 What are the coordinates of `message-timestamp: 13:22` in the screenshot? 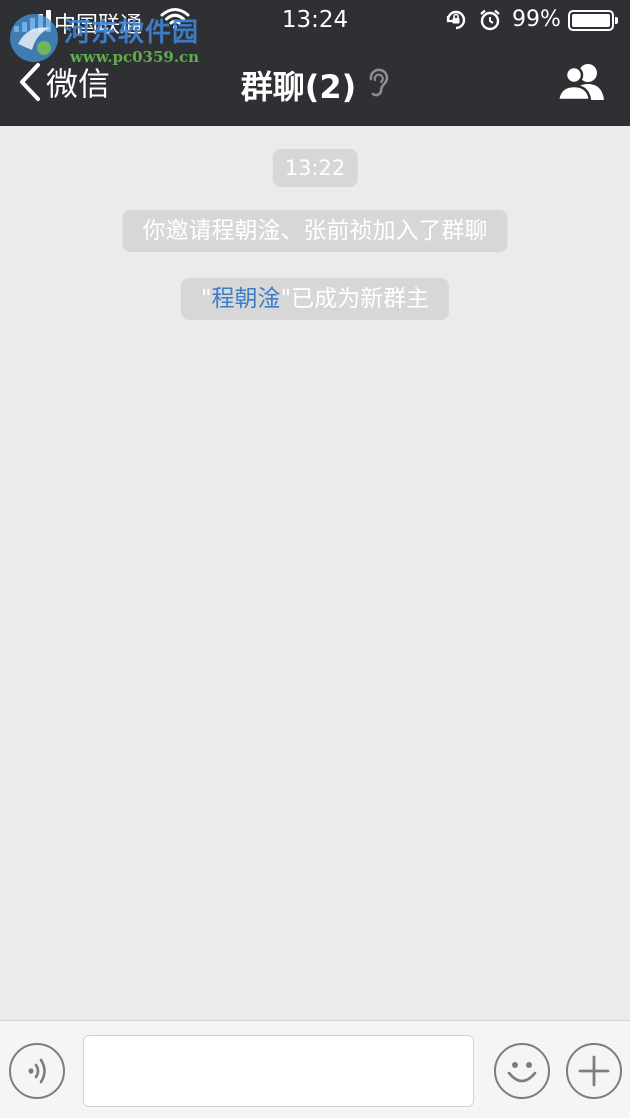 It's located at (315, 168).